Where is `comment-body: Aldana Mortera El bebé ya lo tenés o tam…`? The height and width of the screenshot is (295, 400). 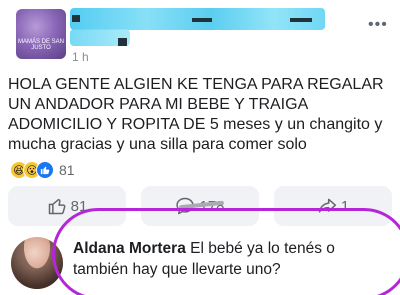 comment-body: Aldana Mortera El bebé ya lo tenés o tam… is located at coordinates (227, 257).